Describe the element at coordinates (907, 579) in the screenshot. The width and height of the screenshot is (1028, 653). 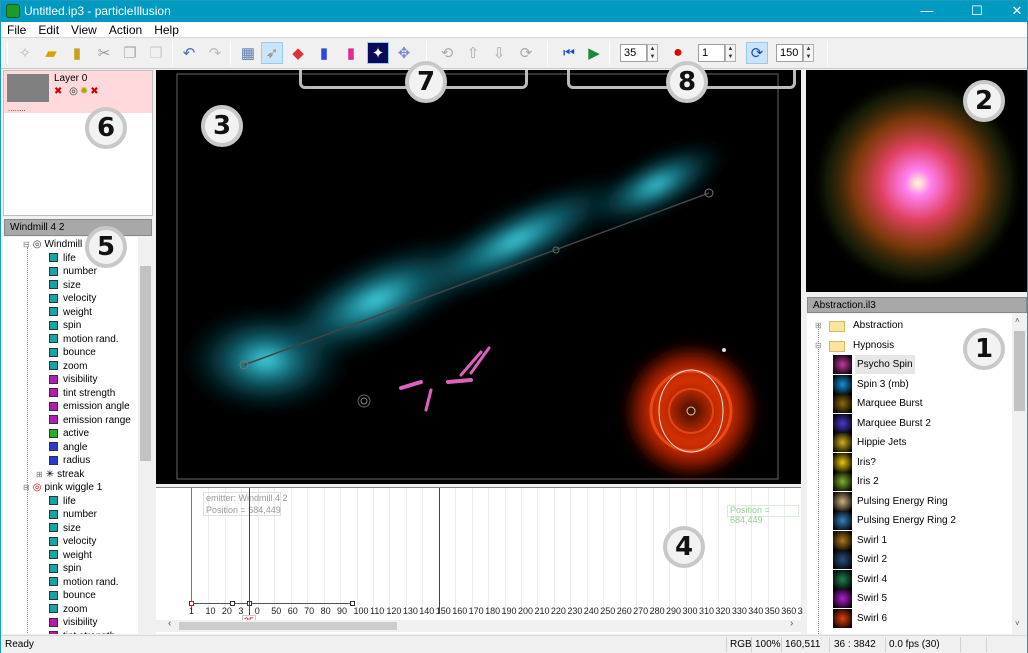
I see `library-item: Swirl 4` at that location.